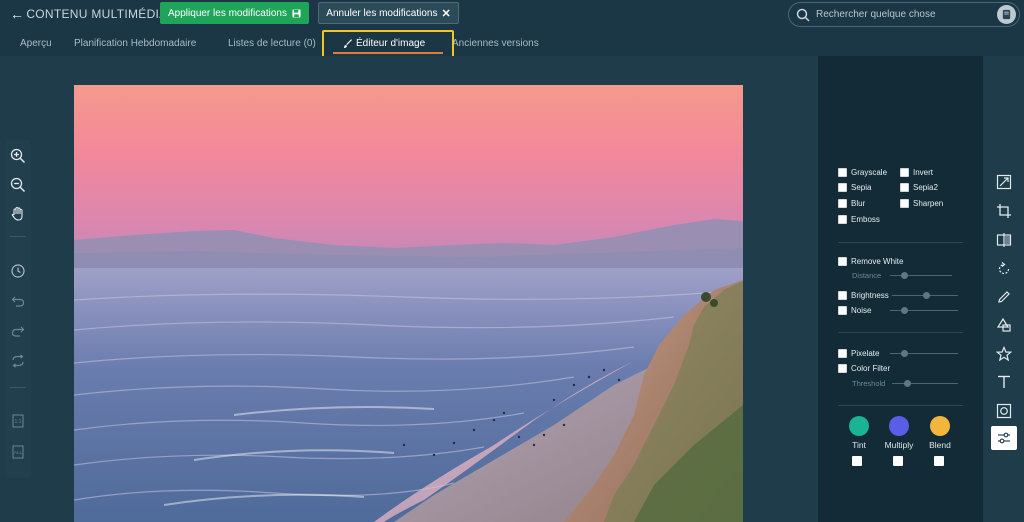  I want to click on filter-noise: Noise, so click(854, 310).